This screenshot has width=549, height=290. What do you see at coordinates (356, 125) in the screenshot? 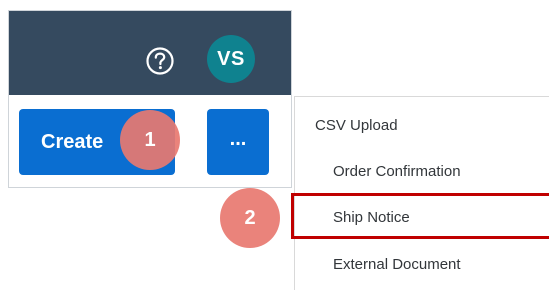
I see `menu-item-label: CSV Upload` at bounding box center [356, 125].